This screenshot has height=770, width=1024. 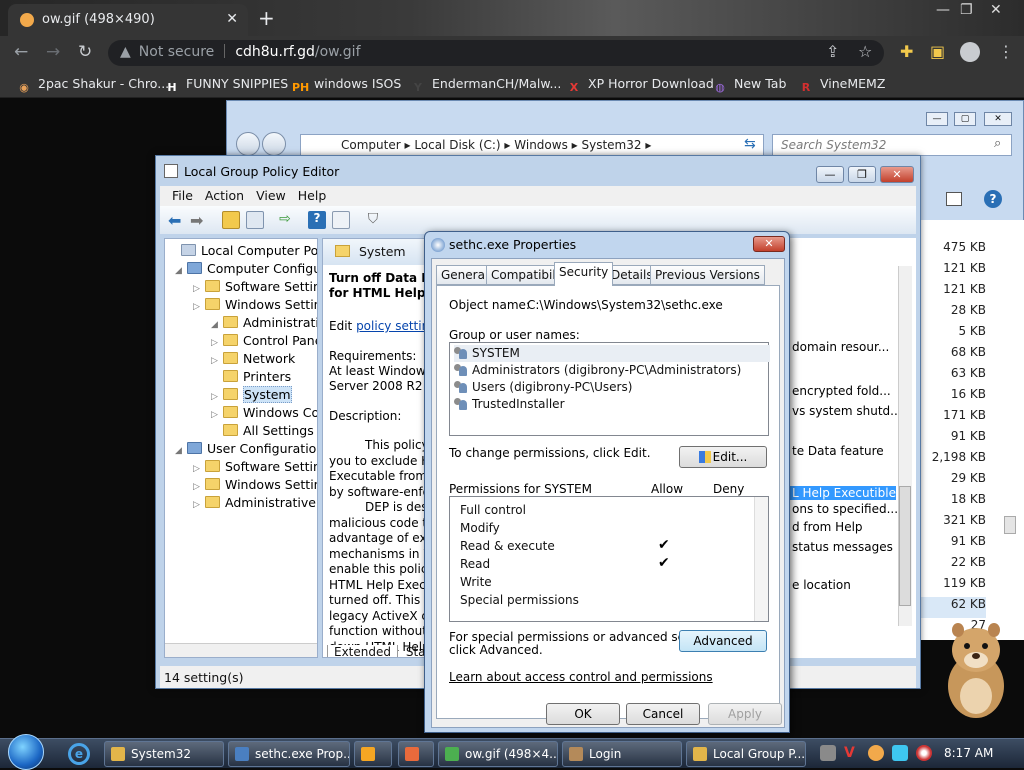 I want to click on tray-search-icon, so click(x=876, y=753).